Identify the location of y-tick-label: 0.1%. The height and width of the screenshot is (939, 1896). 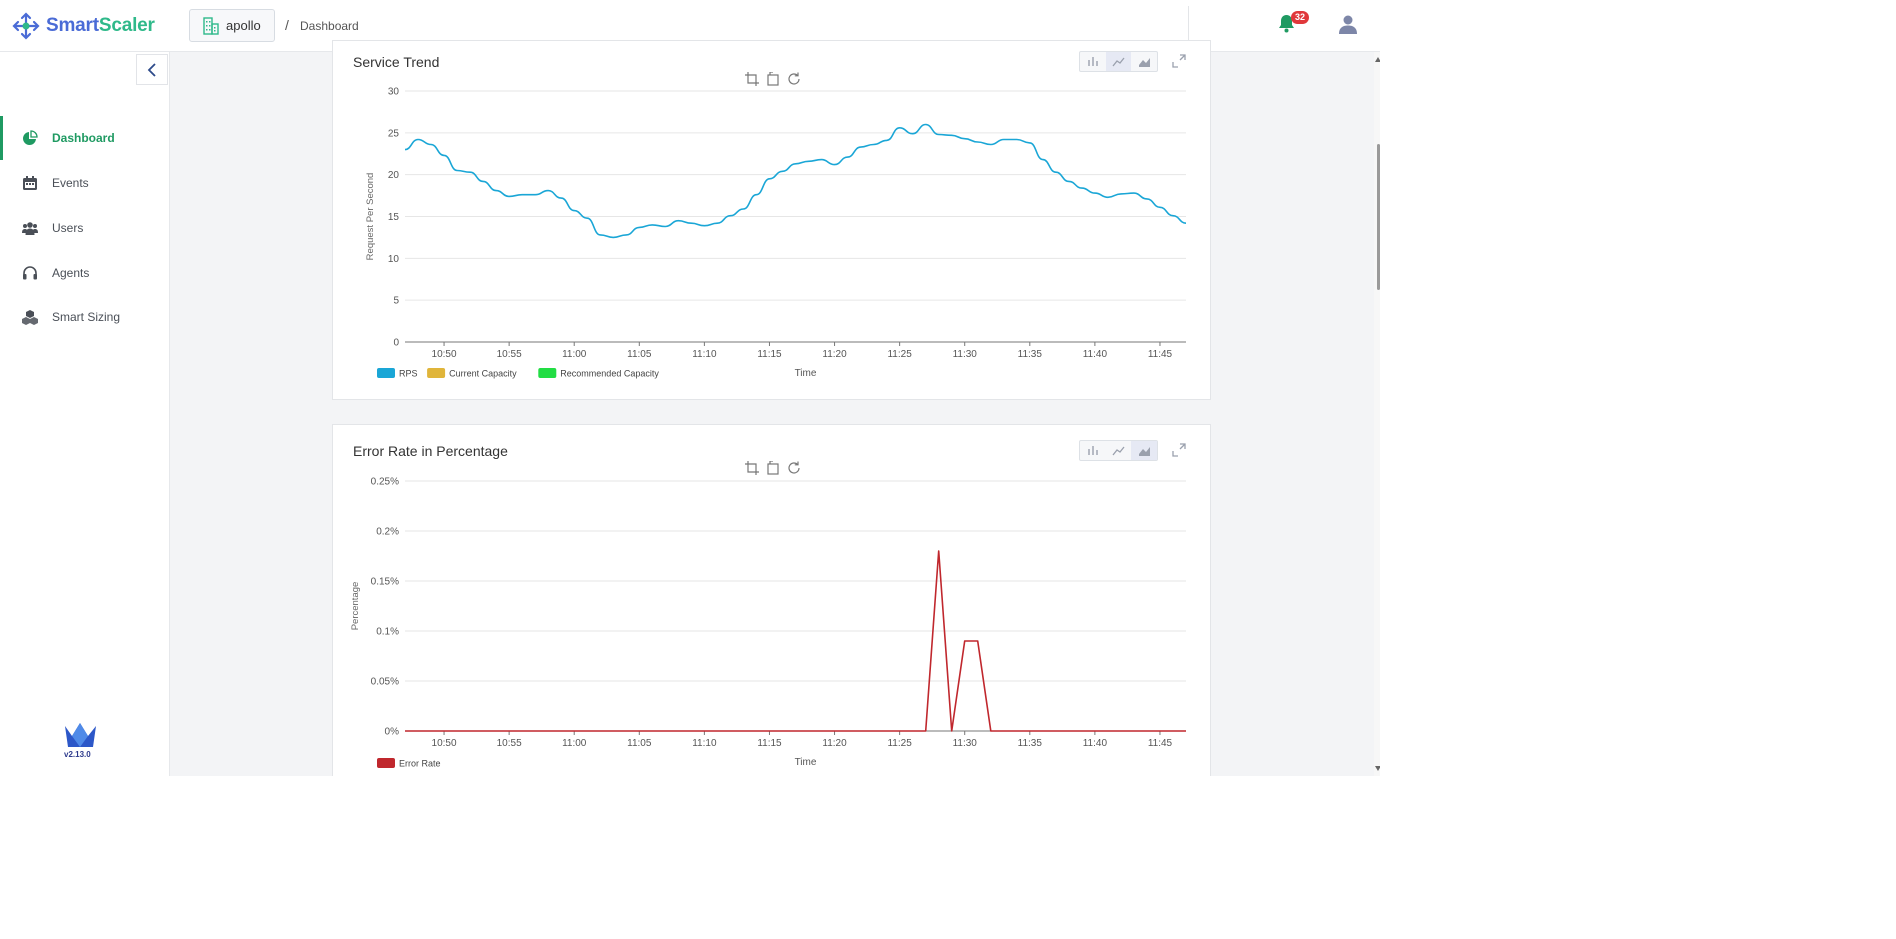
(387, 632).